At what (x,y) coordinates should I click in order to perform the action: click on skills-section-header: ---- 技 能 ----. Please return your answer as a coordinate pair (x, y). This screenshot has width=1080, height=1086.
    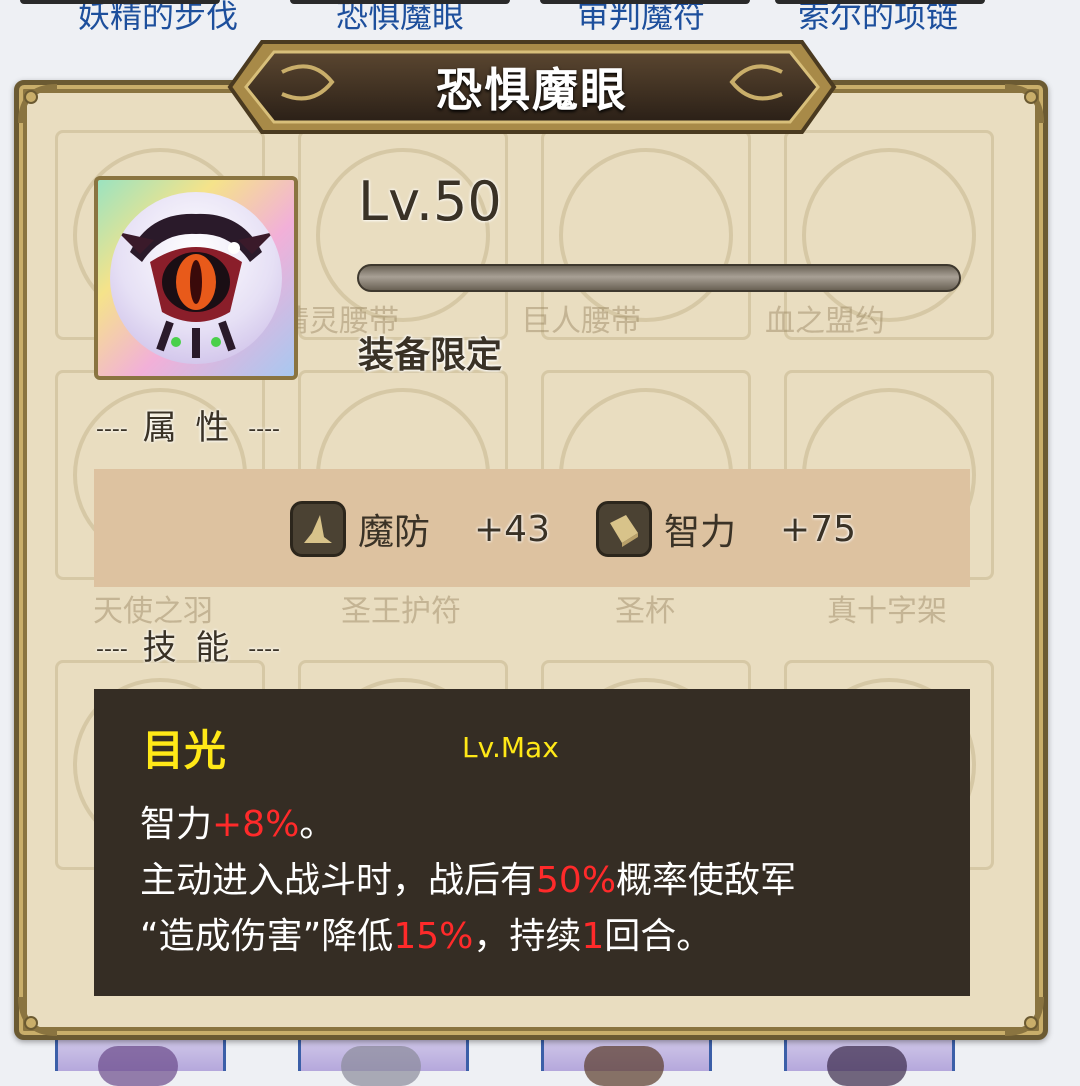
    Looking at the image, I should click on (188, 648).